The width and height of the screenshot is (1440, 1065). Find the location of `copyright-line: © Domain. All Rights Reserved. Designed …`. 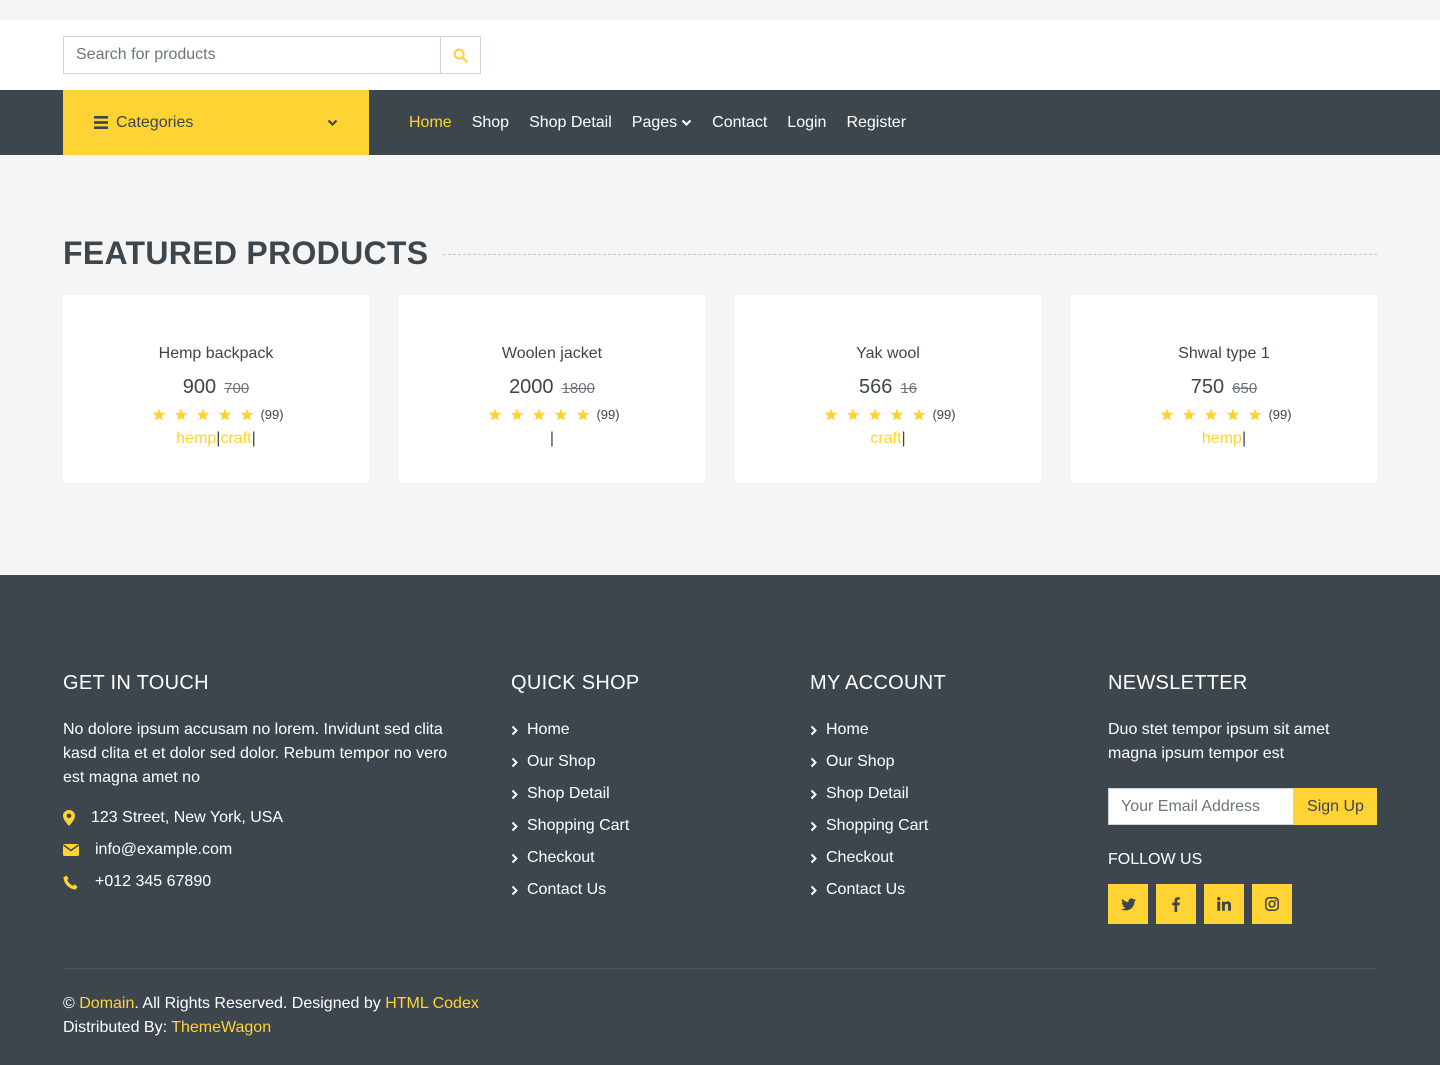

copyright-line: © Domain. All Rights Reserved. Designed … is located at coordinates (271, 1004).